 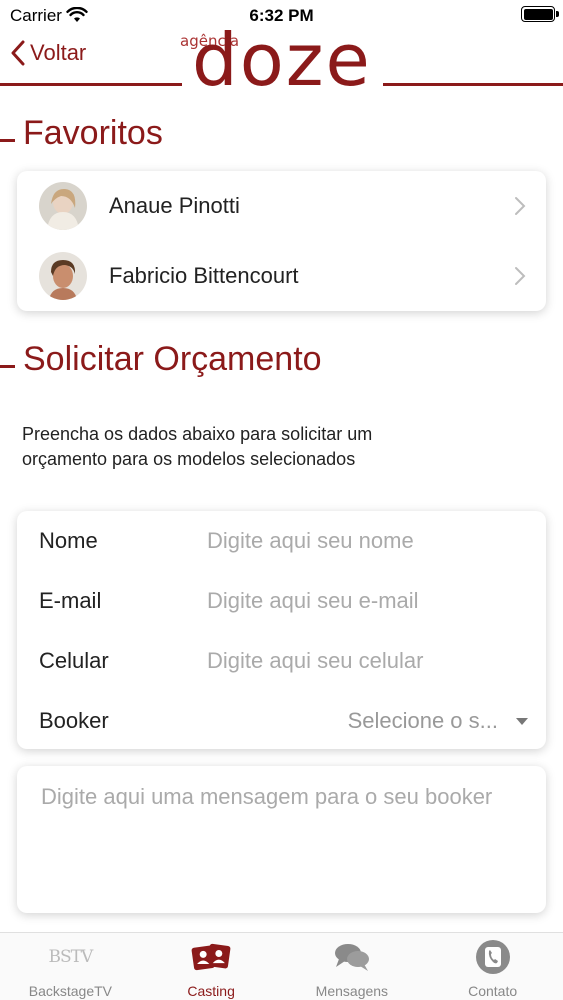 What do you see at coordinates (68, 540) in the screenshot?
I see `name-label: Nome` at bounding box center [68, 540].